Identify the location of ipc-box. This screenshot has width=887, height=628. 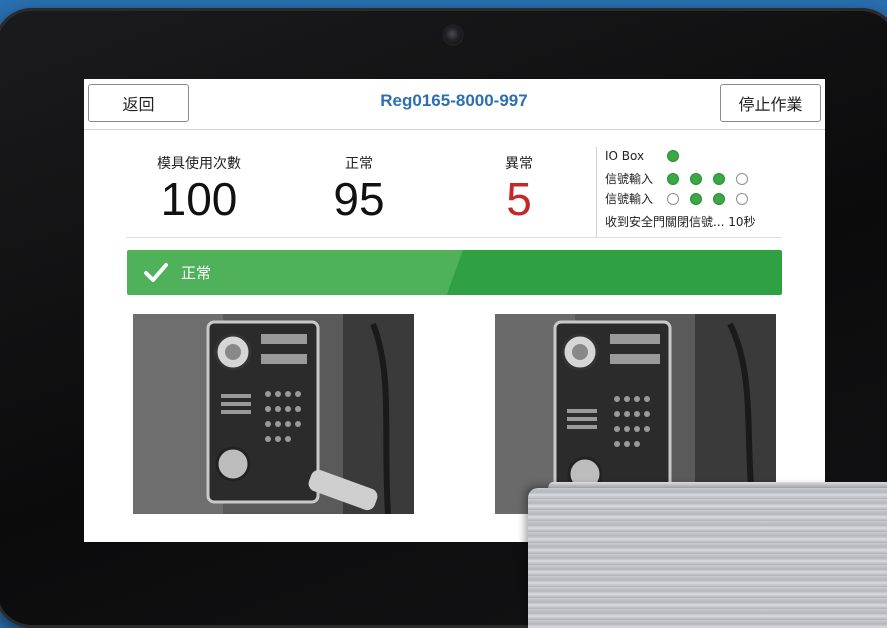
(707, 558).